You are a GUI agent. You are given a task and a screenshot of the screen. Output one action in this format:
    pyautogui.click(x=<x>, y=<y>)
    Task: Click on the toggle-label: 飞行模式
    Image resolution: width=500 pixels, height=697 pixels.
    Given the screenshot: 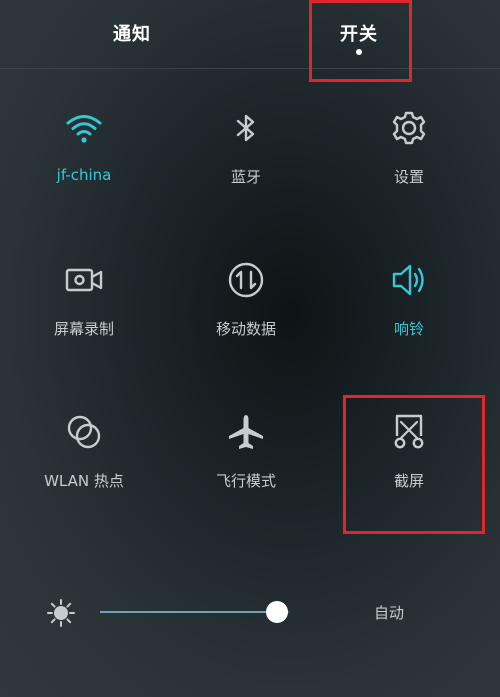 What is the action you would take?
    pyautogui.click(x=245, y=481)
    